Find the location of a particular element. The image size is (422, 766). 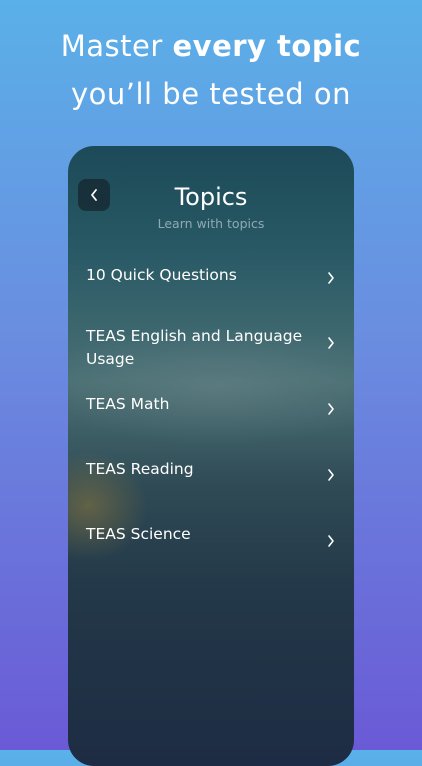

topic-item-quick-questions: 10 Quick Questions is located at coordinates (211, 280).